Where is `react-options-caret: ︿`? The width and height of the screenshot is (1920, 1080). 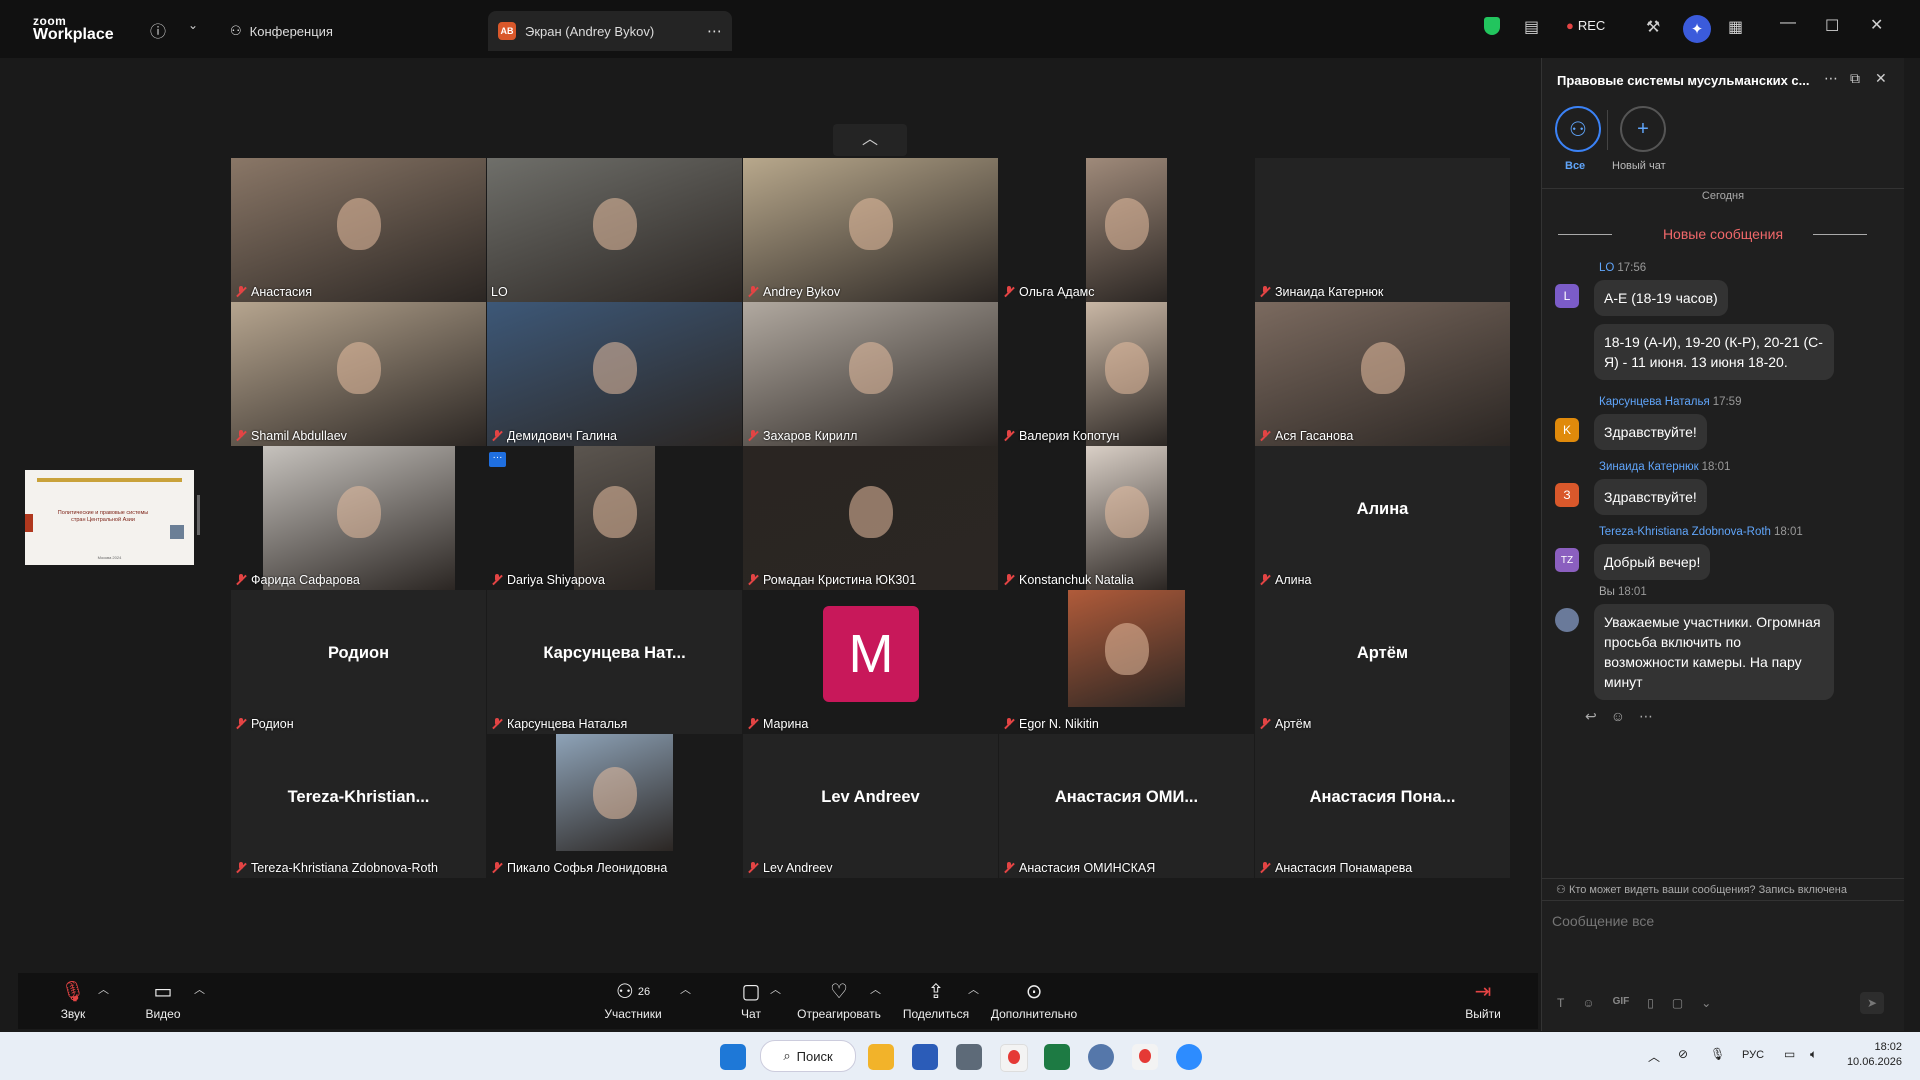
react-options-caret: ︿ is located at coordinates (875, 989).